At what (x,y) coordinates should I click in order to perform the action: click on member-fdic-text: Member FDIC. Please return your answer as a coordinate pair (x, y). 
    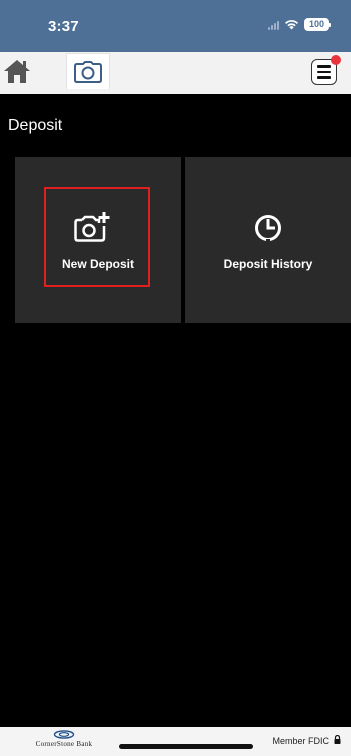
    Looking at the image, I should click on (300, 741).